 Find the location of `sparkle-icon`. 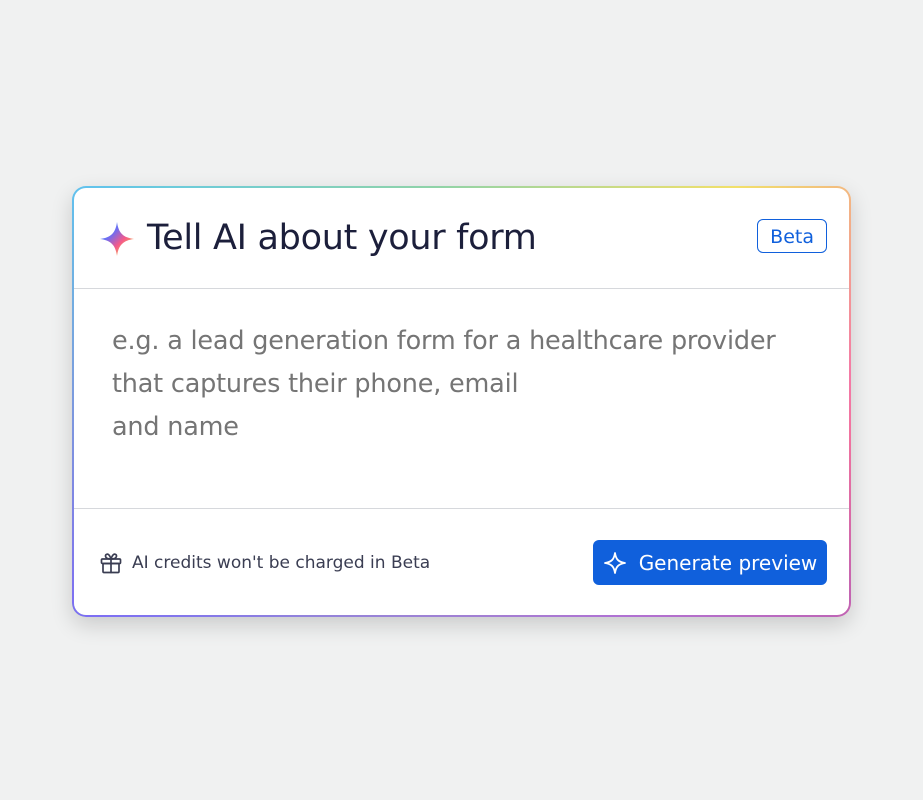

sparkle-icon is located at coordinates (614, 562).